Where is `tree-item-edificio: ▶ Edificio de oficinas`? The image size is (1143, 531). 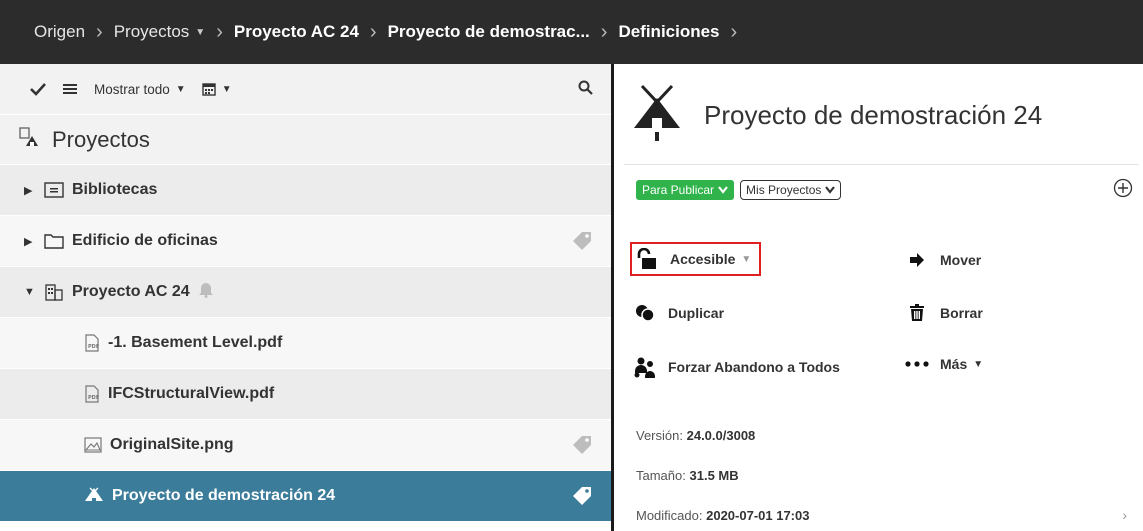 tree-item-edificio: ▶ Edificio de oficinas is located at coordinates (305, 240).